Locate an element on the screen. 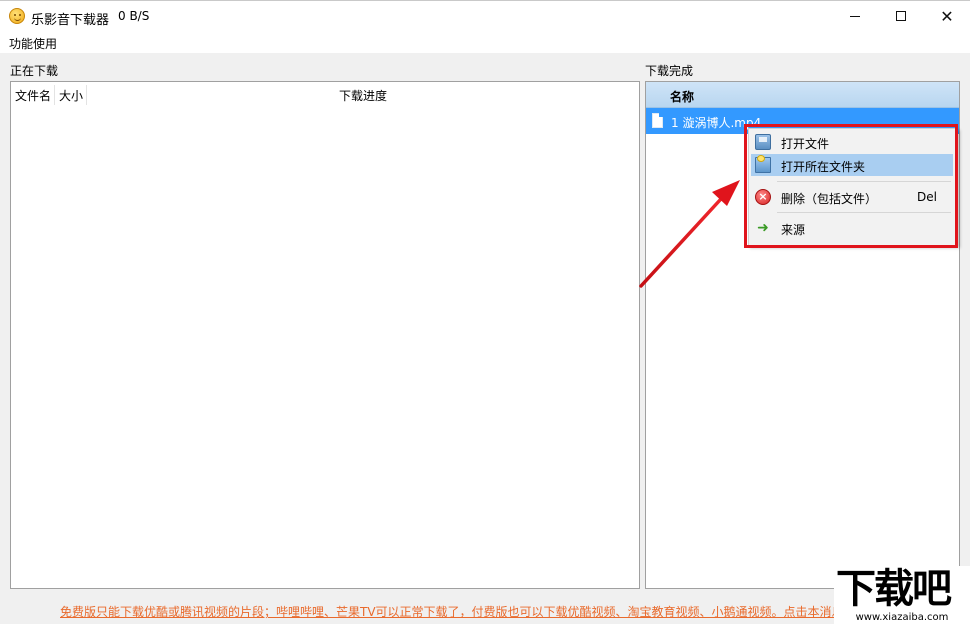  column-filename: 文件名 is located at coordinates (33, 95).